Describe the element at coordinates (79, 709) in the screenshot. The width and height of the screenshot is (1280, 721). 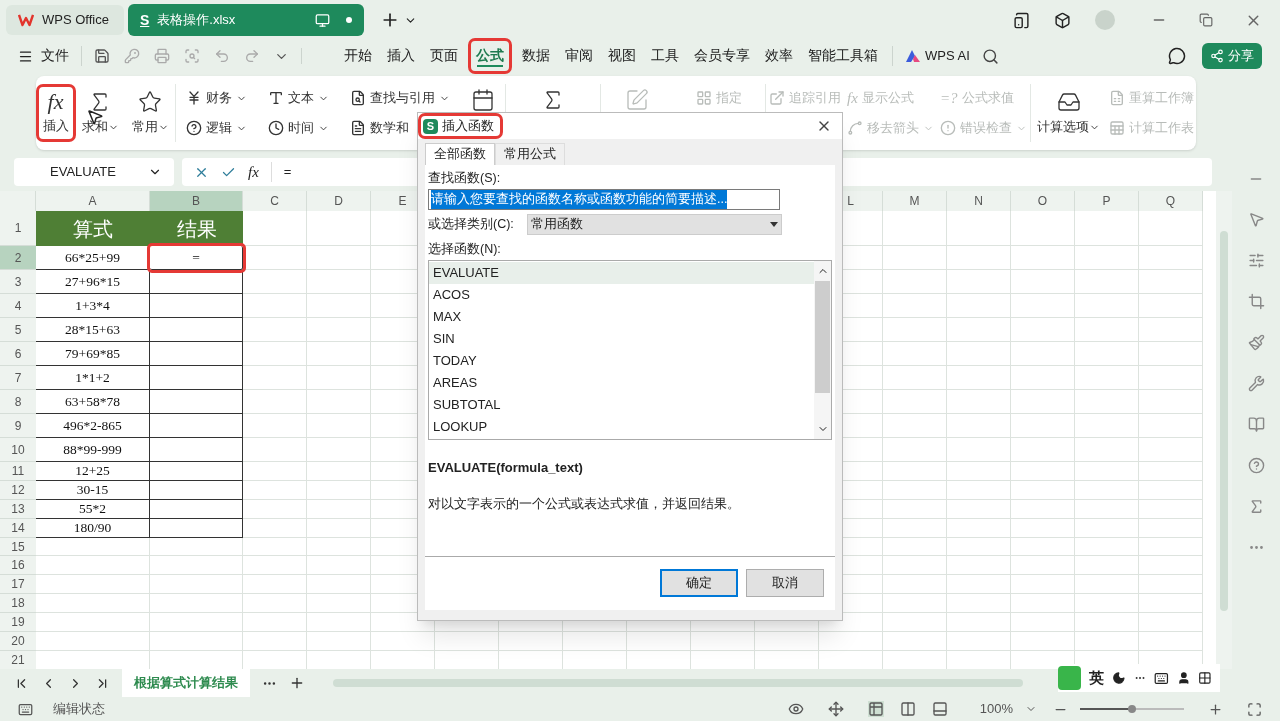
I see `status-text: 编辑状态` at that location.